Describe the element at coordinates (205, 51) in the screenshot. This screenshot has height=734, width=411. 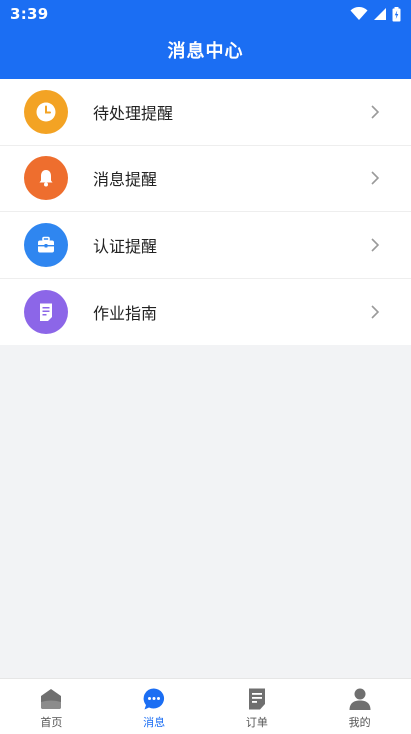
I see `page-title: 消息中心` at that location.